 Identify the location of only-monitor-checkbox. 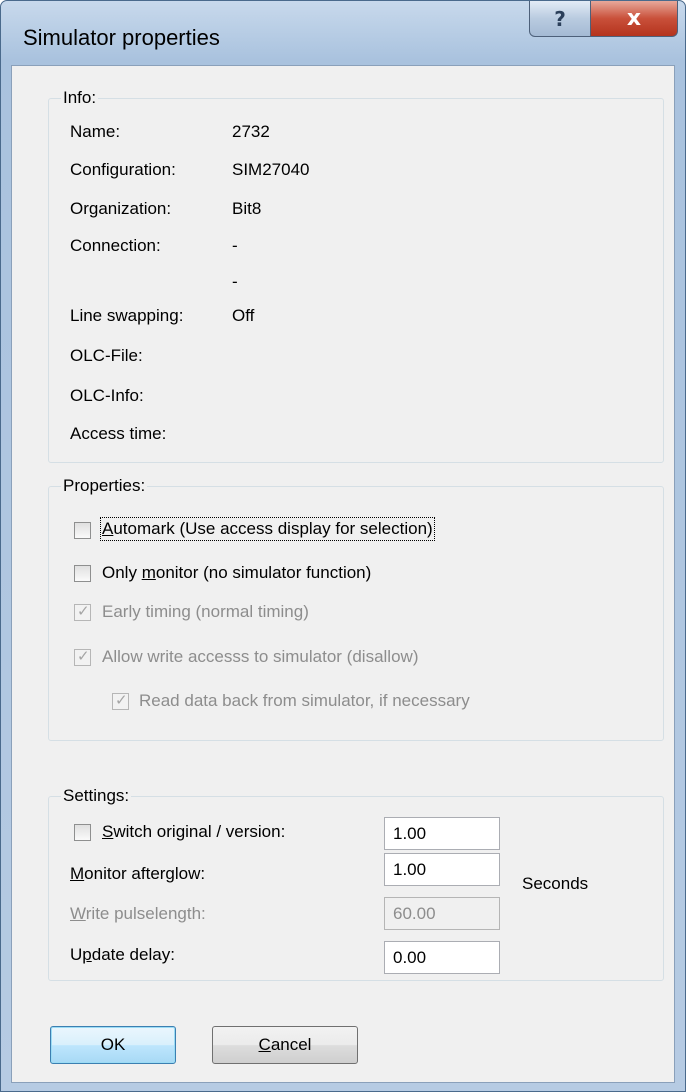
(82, 573).